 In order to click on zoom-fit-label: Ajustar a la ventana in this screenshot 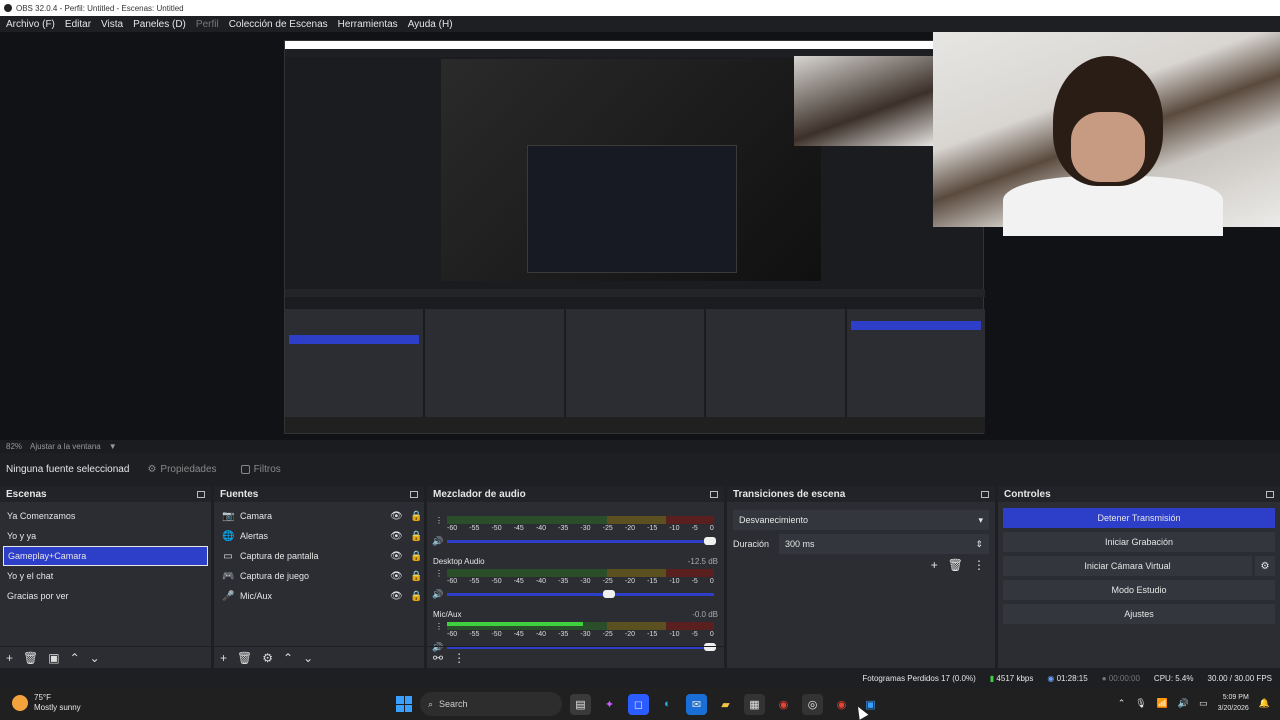, I will do `click(65, 446)`.